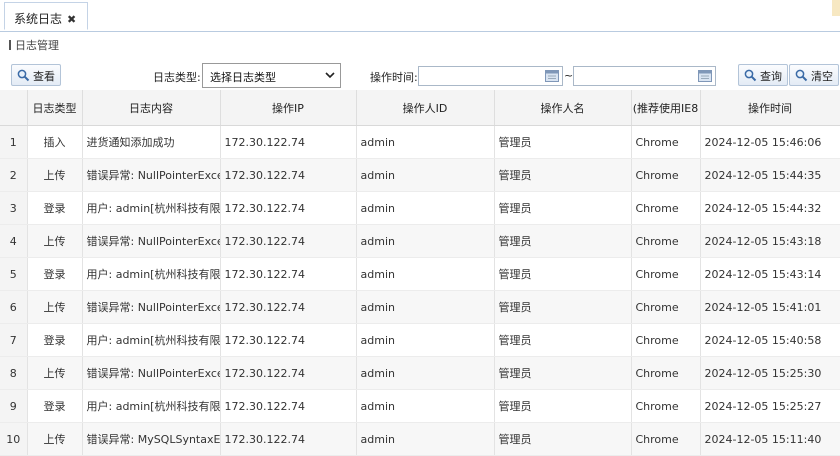  I want to click on column-header-operator-name: 操作人名, so click(563, 108).